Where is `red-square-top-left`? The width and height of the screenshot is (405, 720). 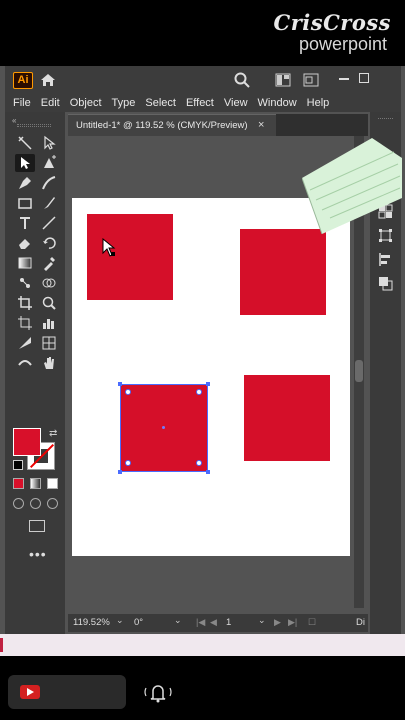
red-square-top-left is located at coordinates (130, 257).